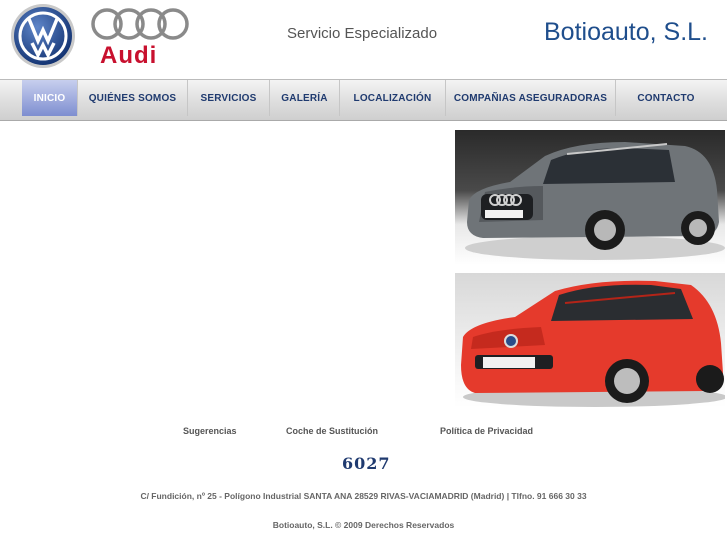  I want to click on nav-item-inicio: INICIO, so click(50, 98).